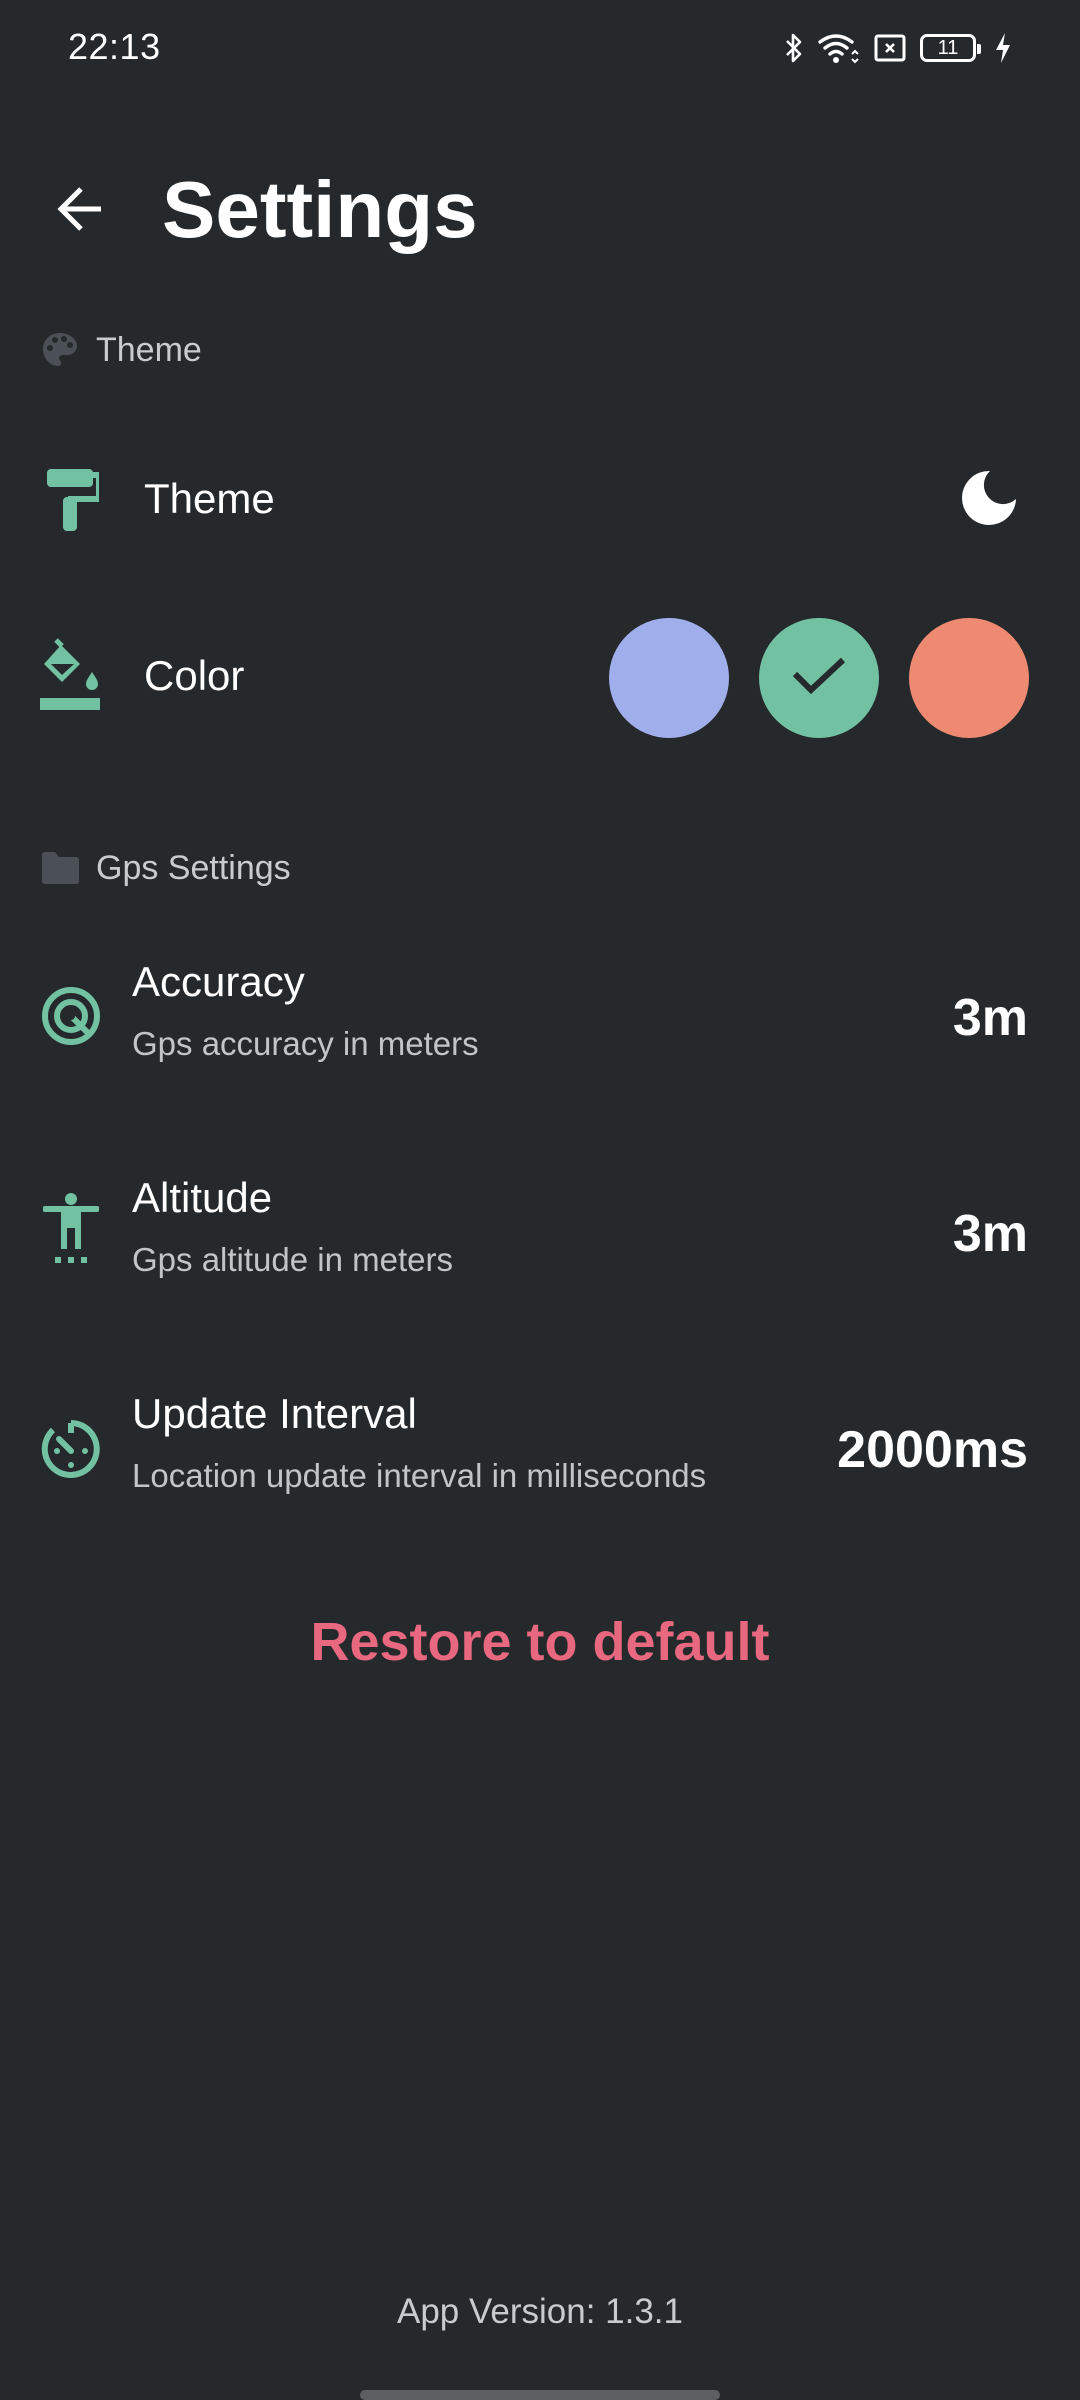 The image size is (1080, 2400). I want to click on pref-title: Update Interval, so click(274, 1413).